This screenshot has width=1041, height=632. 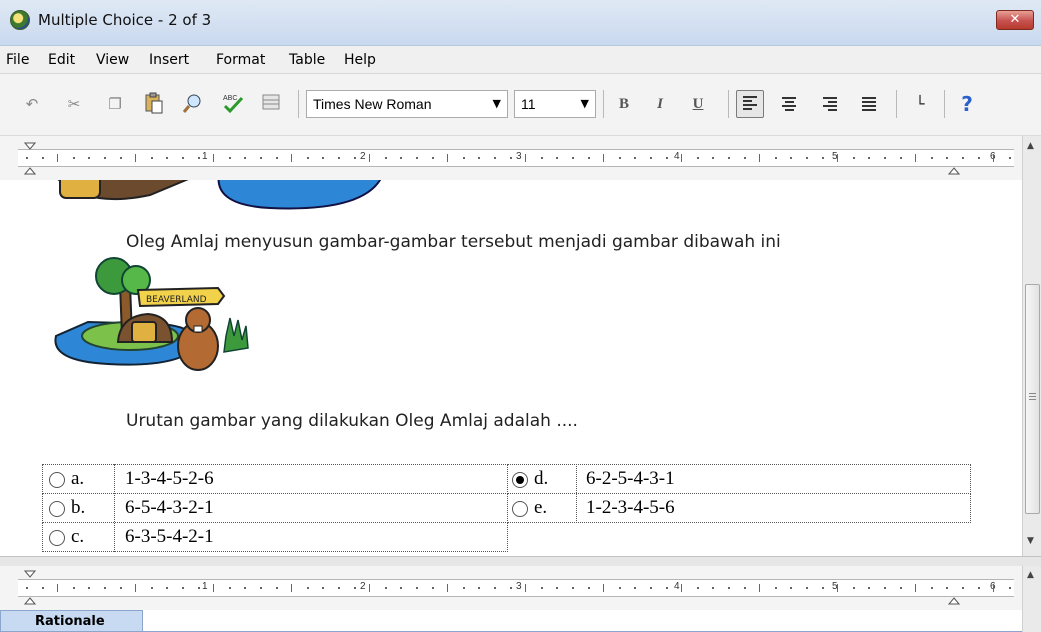 I want to click on underline-button: U, so click(x=698, y=104).